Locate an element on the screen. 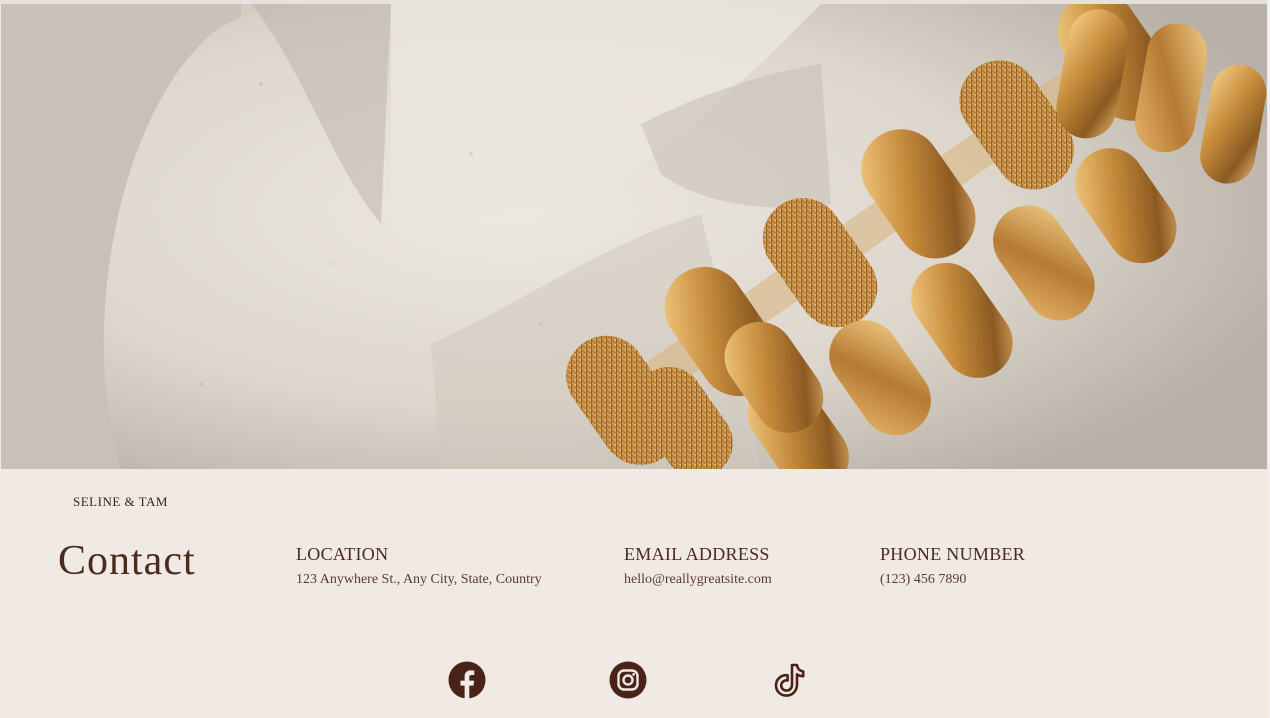  facebook-link is located at coordinates (467, 680).